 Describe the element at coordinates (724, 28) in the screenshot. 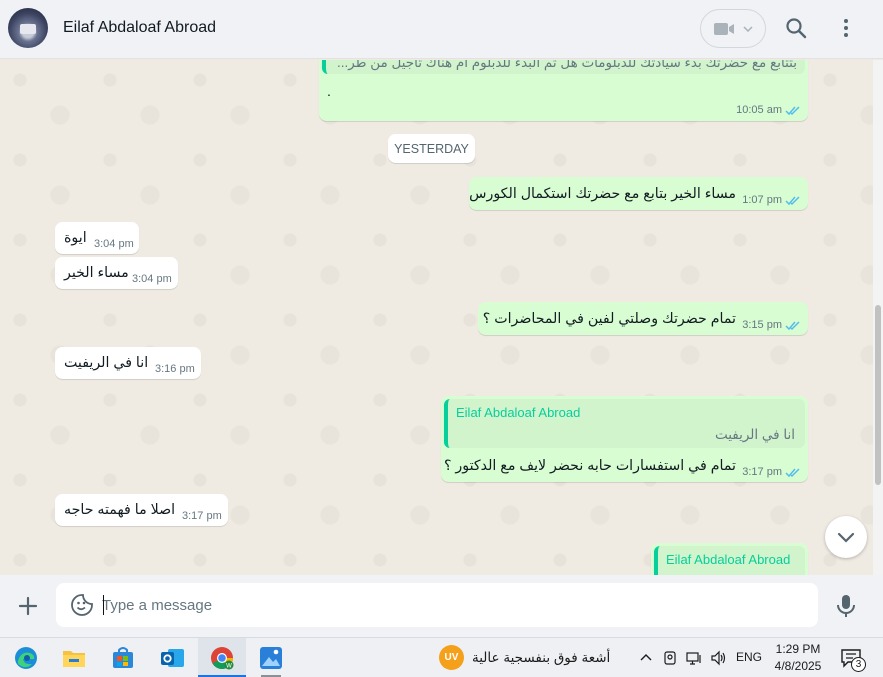

I see `video-camera-icon` at that location.